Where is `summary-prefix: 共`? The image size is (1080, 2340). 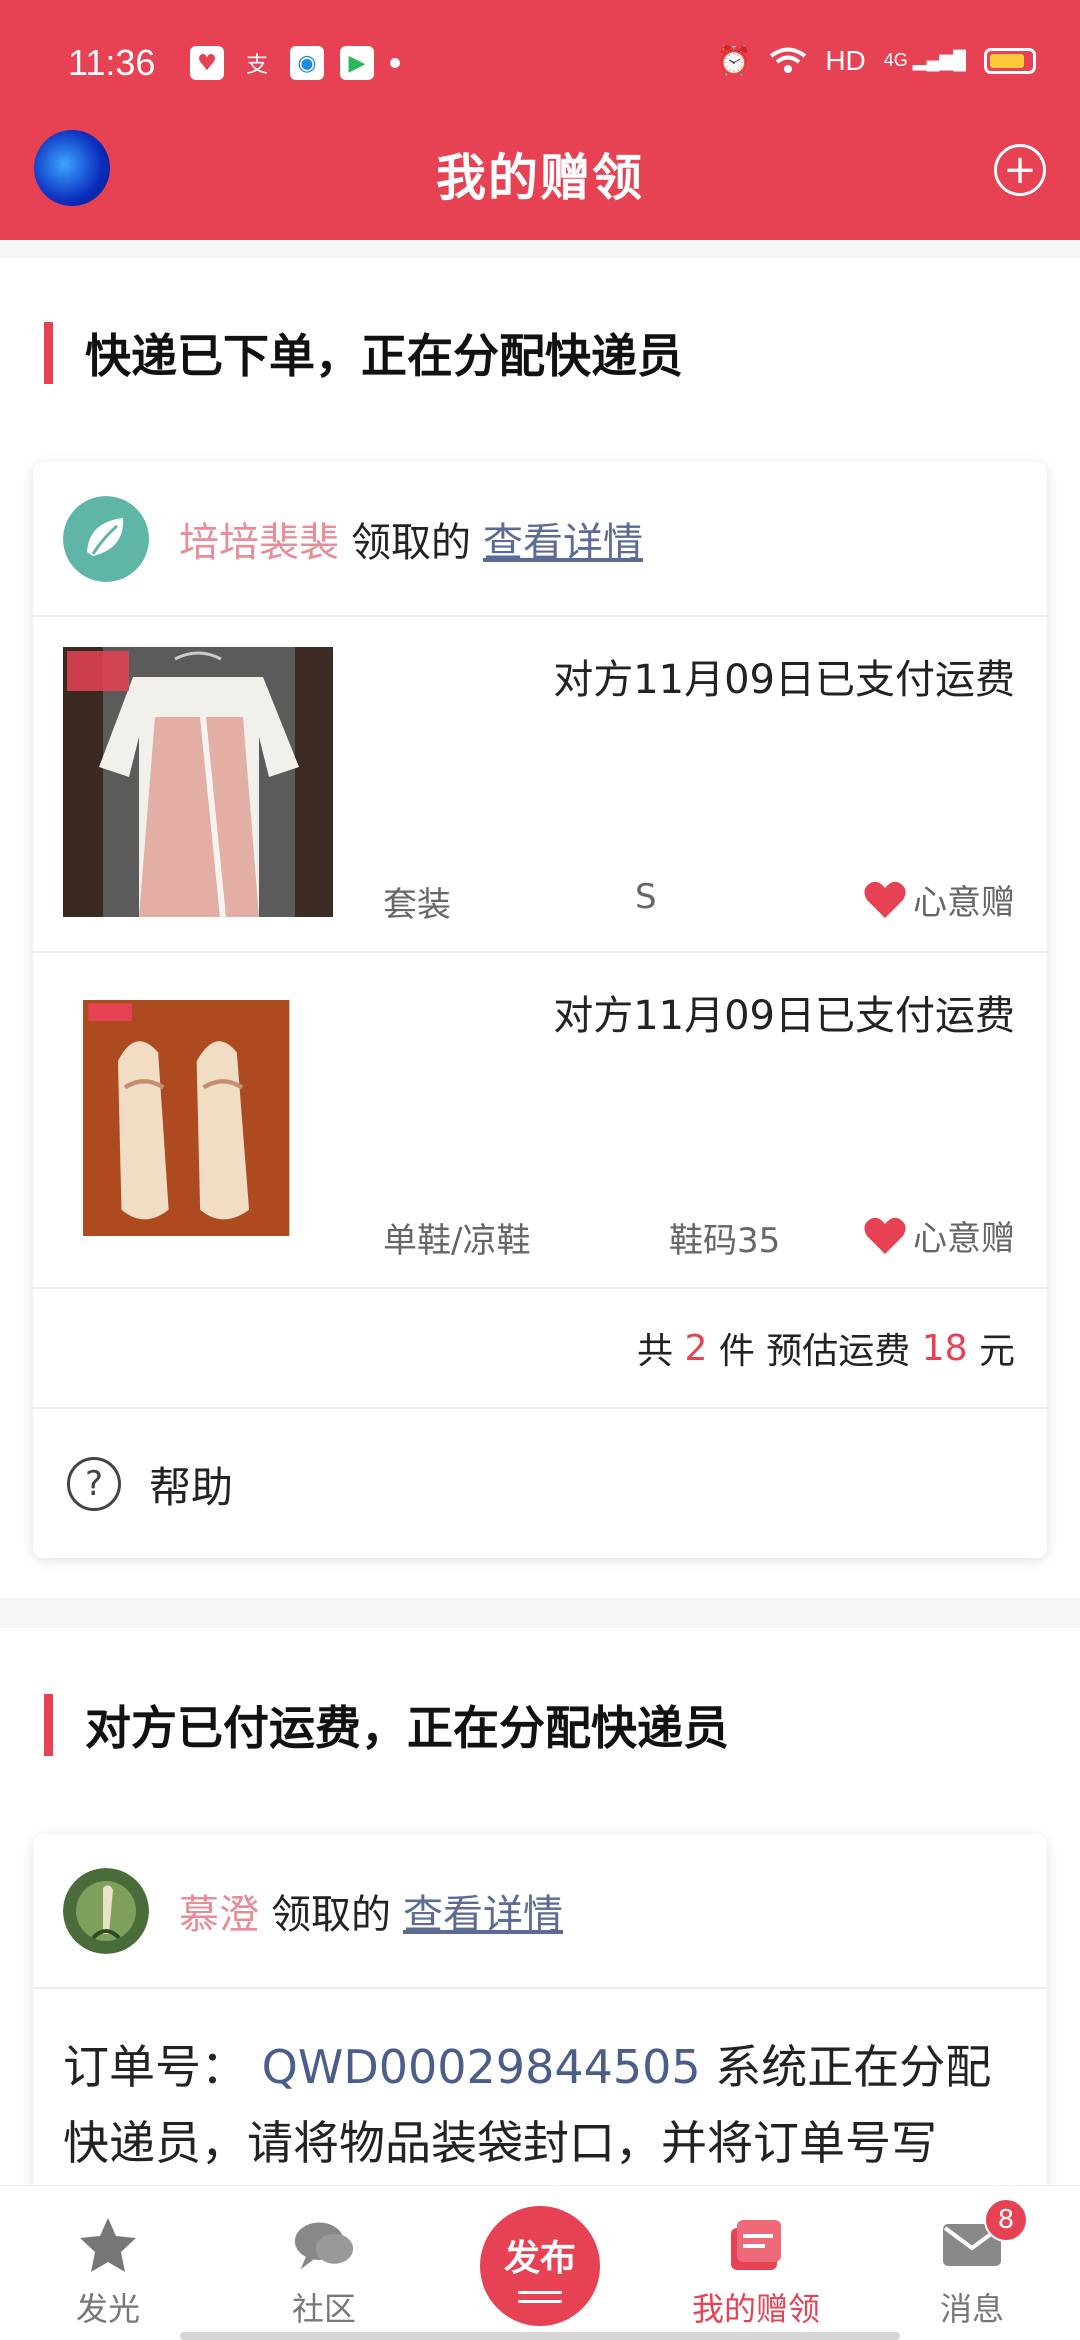 summary-prefix: 共 is located at coordinates (661, 1351).